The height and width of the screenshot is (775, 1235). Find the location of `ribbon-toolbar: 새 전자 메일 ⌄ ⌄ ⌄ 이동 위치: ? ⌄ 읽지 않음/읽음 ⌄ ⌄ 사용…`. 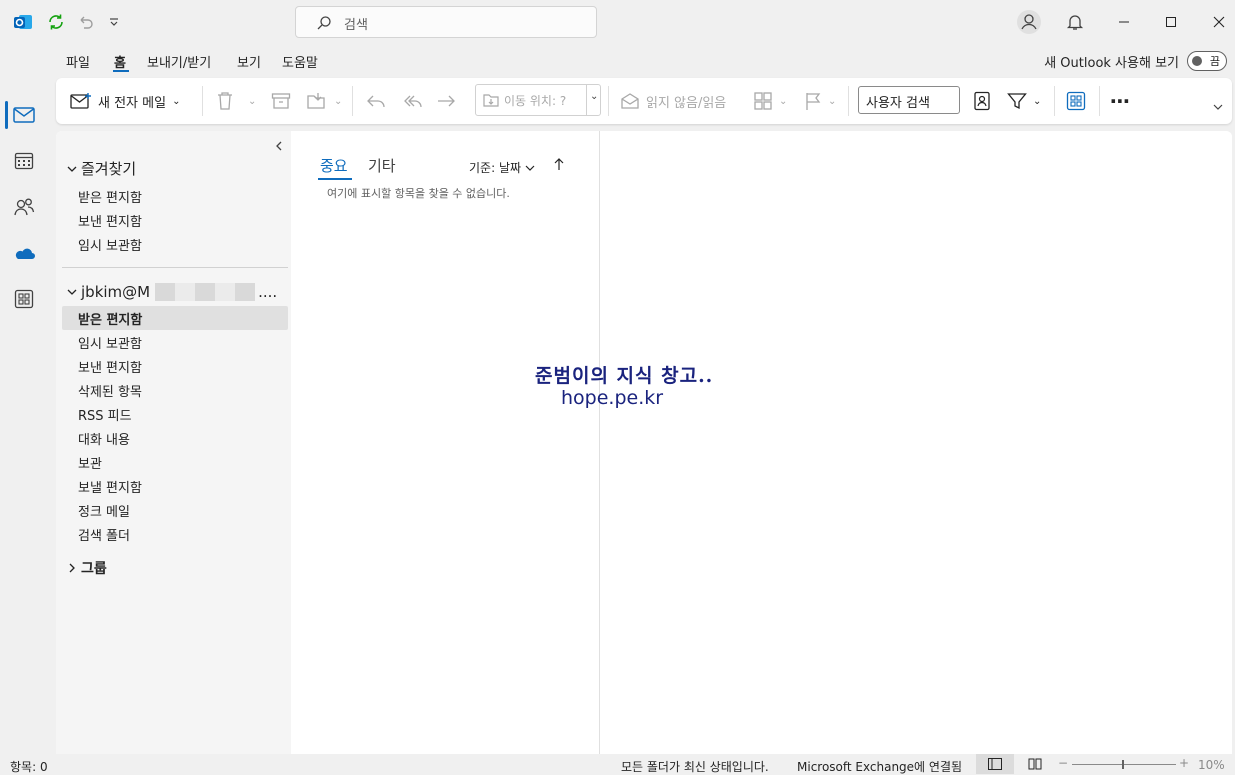

ribbon-toolbar: 새 전자 메일 ⌄ ⌄ ⌄ 이동 위치: ? ⌄ 읽지 않음/읽음 ⌄ ⌄ 사용… is located at coordinates (644, 101).